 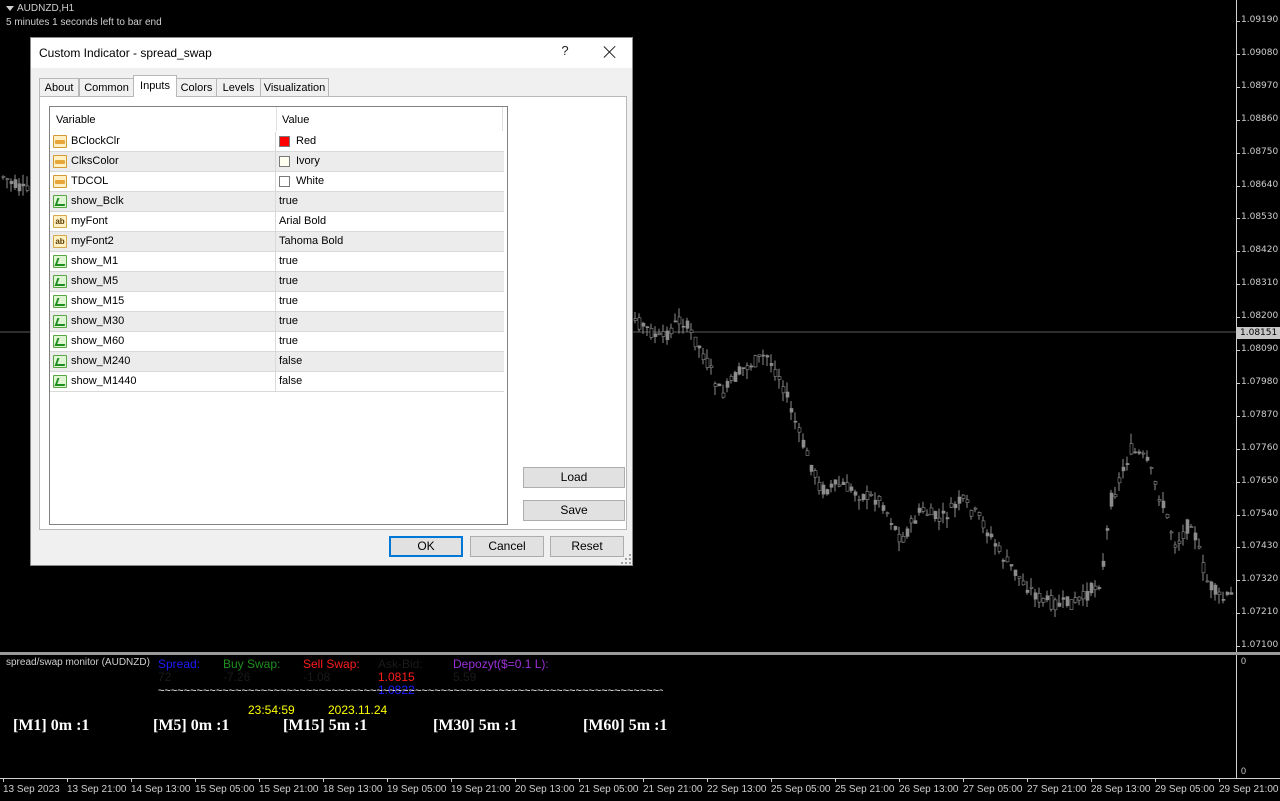 I want to click on cancel-button: Cancel, so click(x=507, y=546).